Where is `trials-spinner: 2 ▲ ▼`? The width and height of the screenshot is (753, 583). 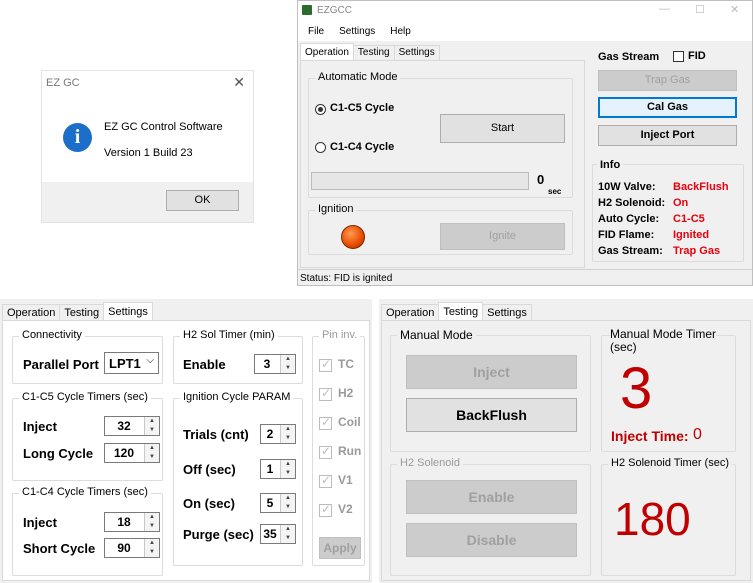
trials-spinner: 2 ▲ ▼ is located at coordinates (278, 434).